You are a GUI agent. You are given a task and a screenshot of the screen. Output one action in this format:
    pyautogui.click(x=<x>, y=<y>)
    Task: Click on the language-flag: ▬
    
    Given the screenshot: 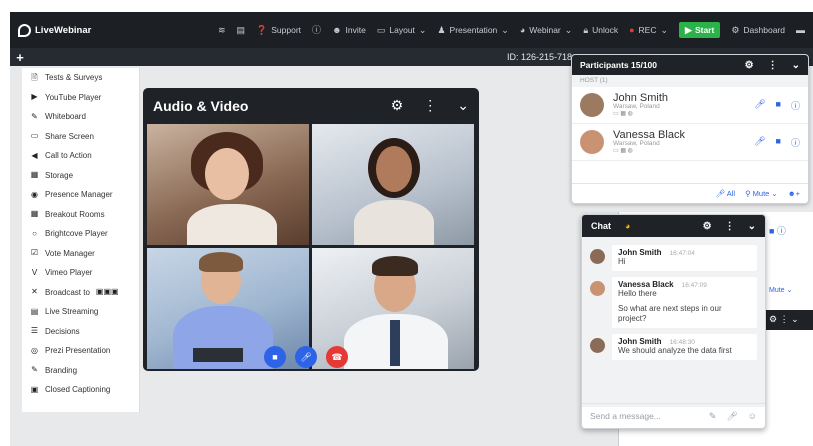 What is the action you would take?
    pyautogui.click(x=800, y=30)
    